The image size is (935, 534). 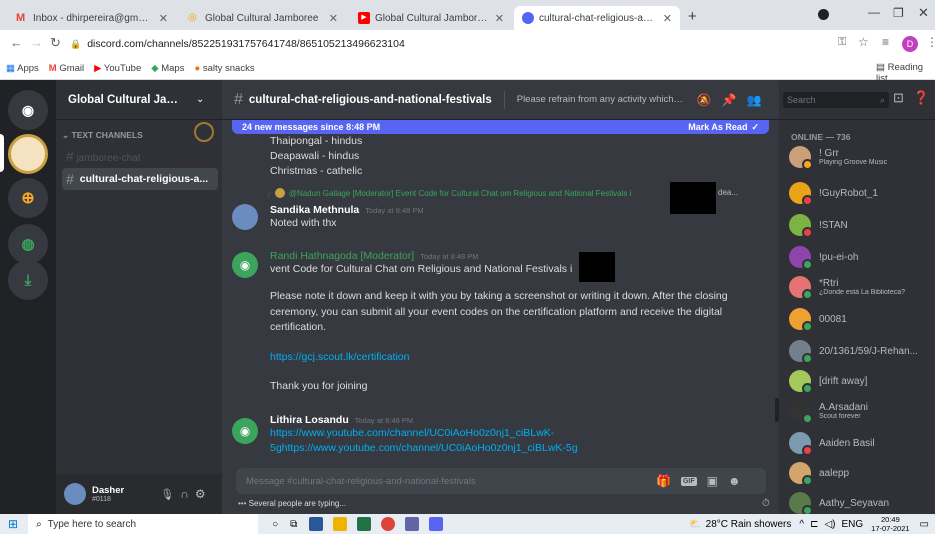 I want to click on minimize-icon: —, so click(x=874, y=12).